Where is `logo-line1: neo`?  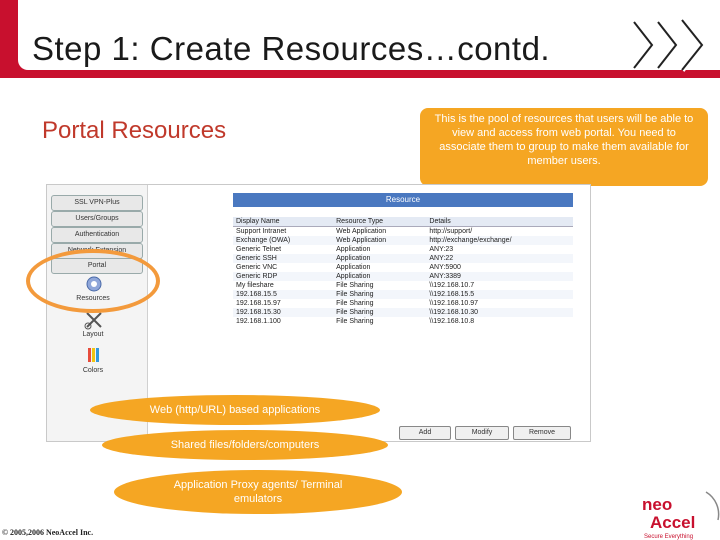 logo-line1: neo is located at coordinates (657, 504).